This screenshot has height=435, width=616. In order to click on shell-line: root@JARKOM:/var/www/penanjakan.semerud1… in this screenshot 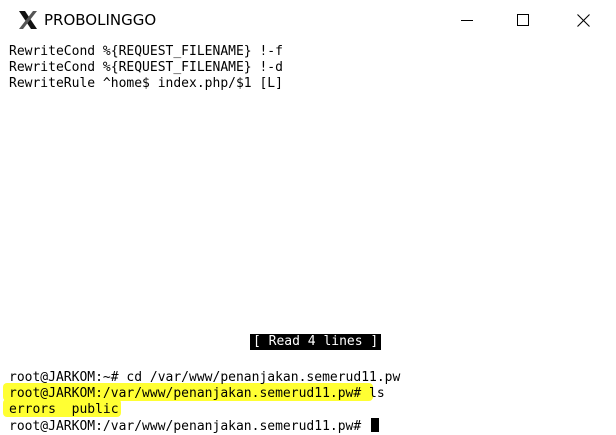, I will do `click(197, 393)`.